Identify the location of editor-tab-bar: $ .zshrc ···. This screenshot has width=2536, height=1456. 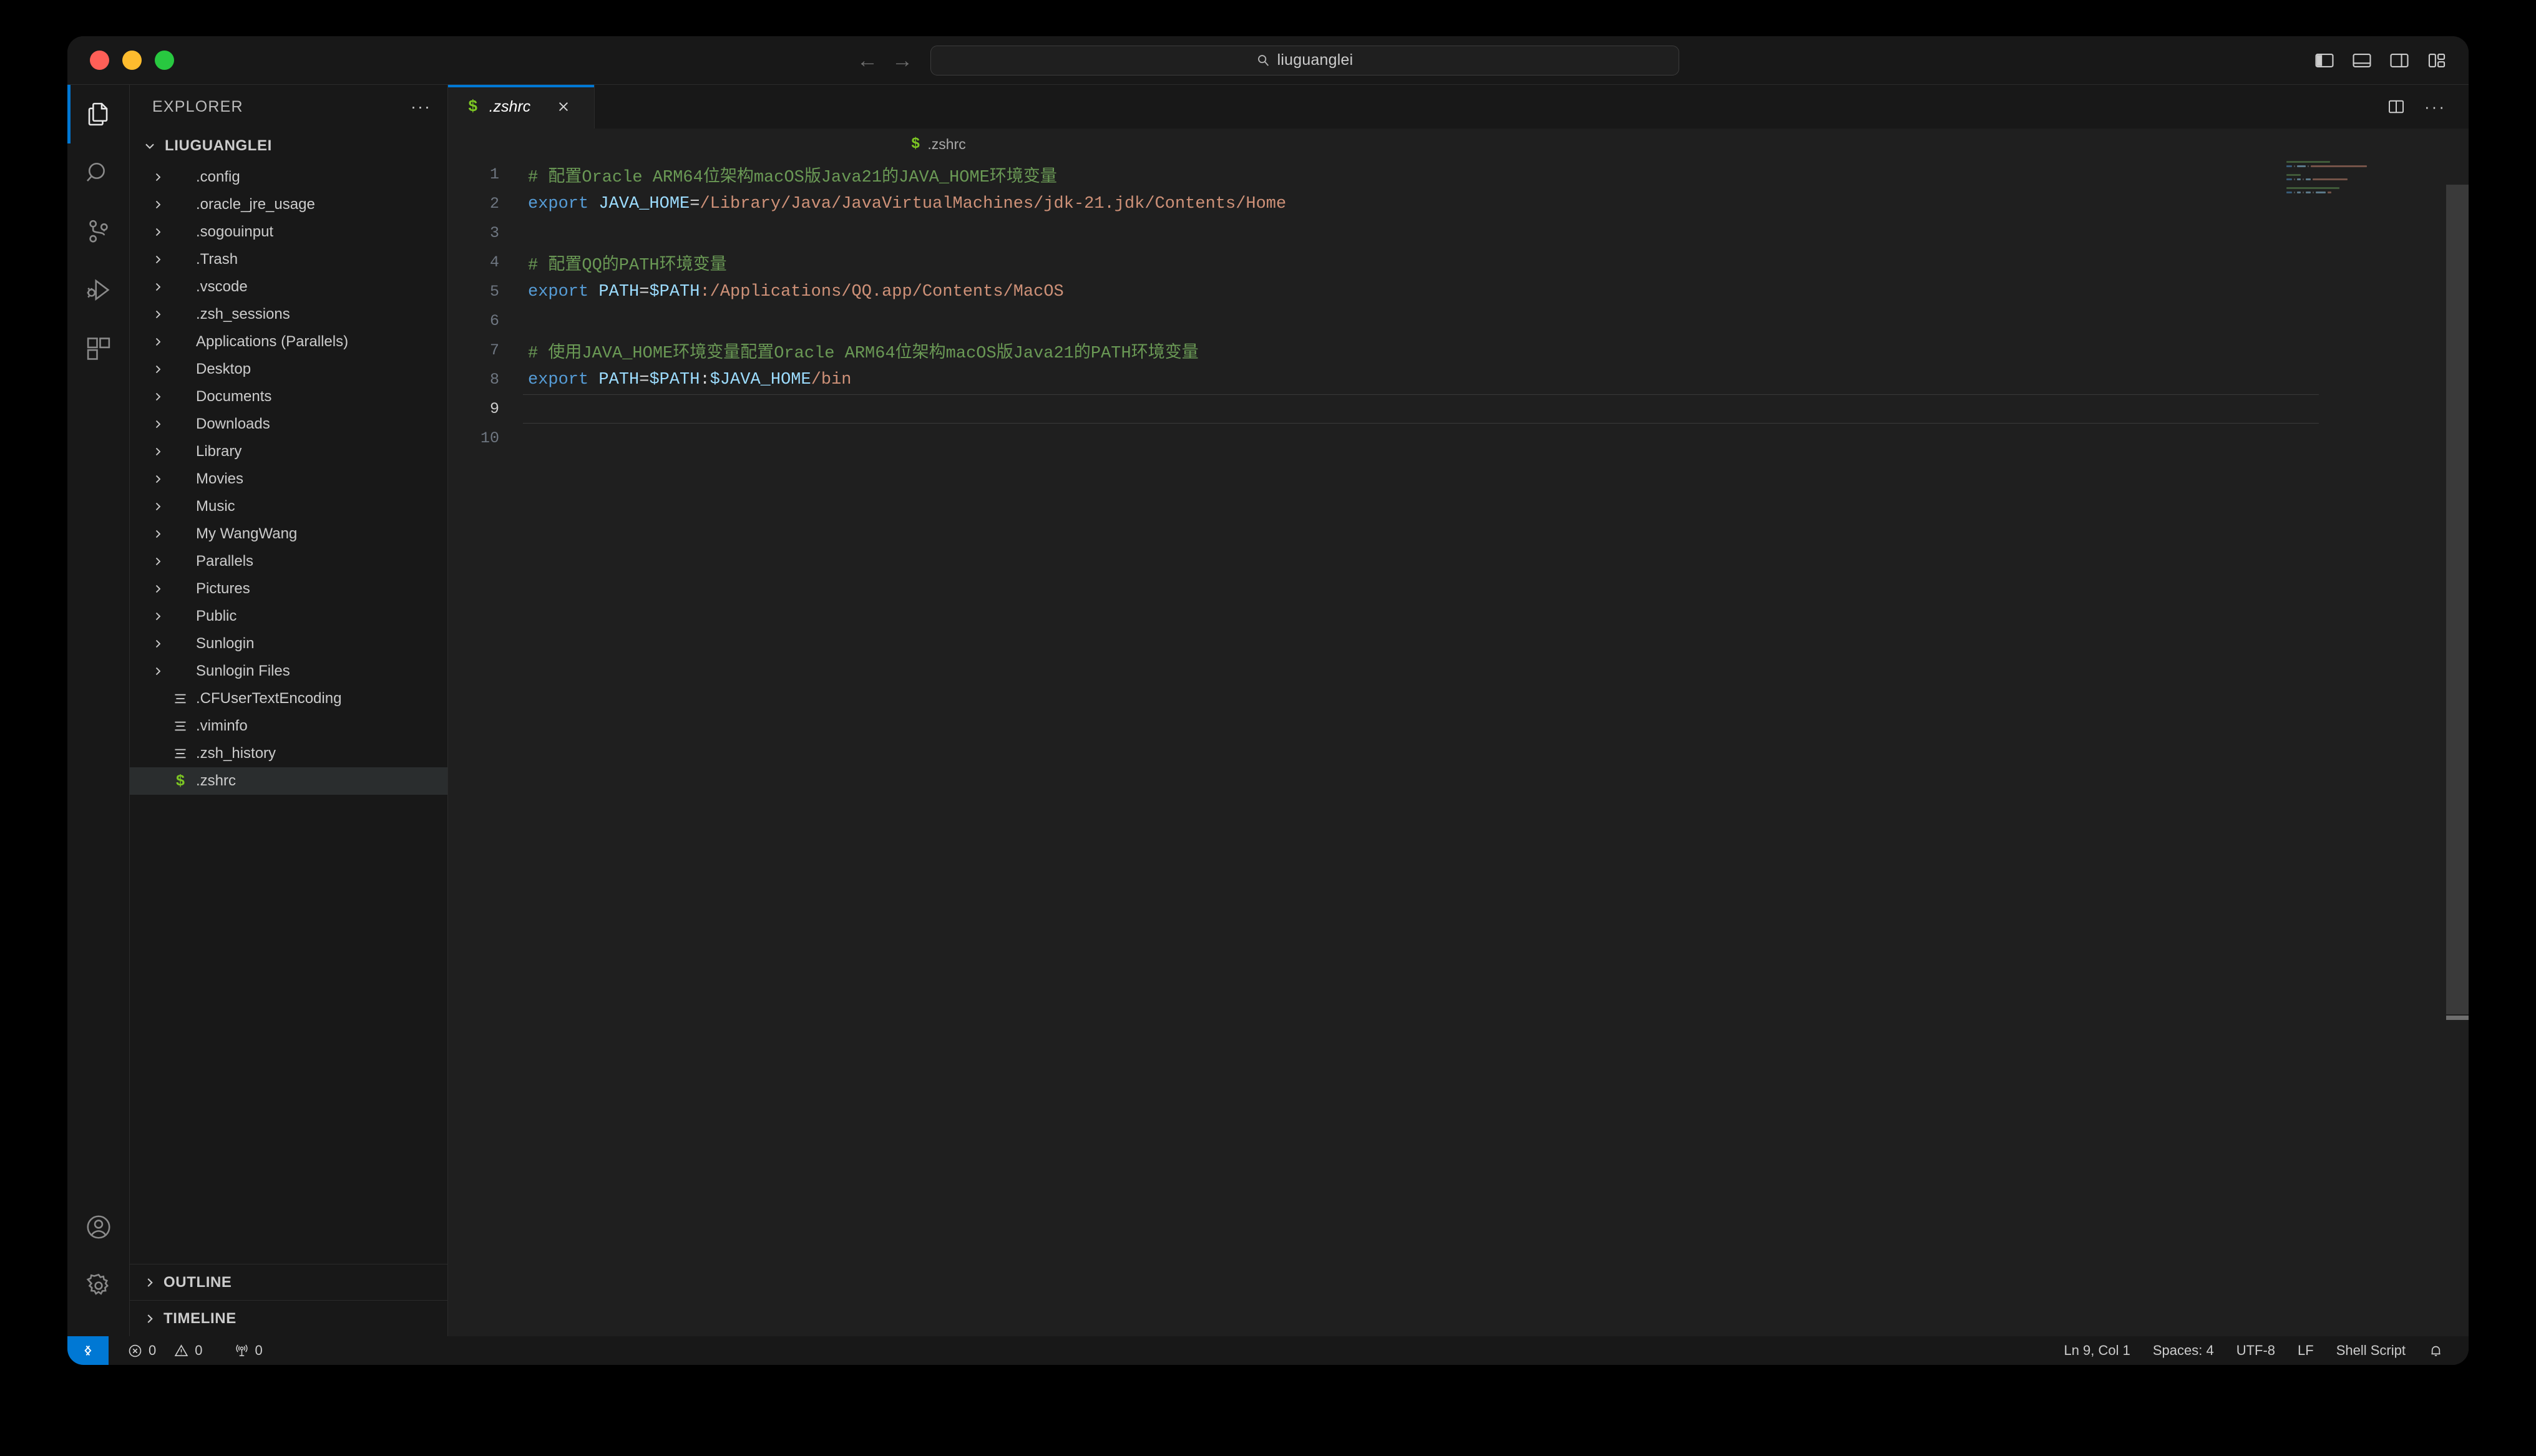
(1459, 107).